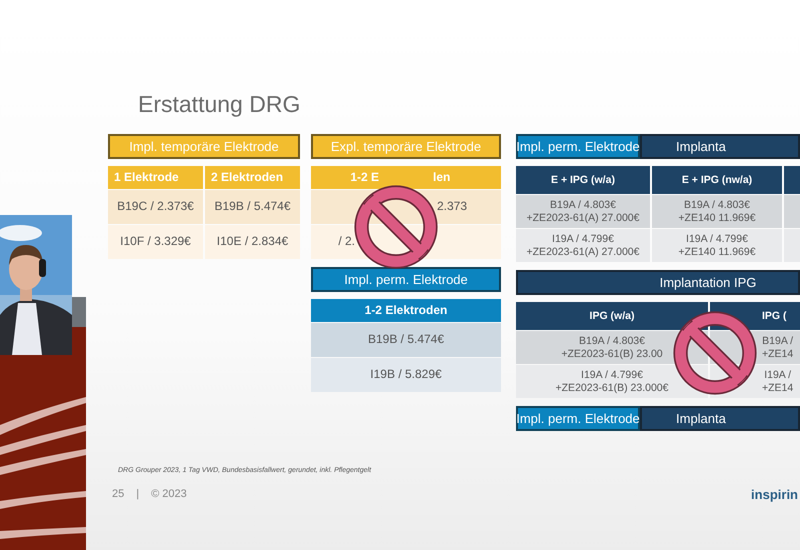  What do you see at coordinates (252, 177) in the screenshot?
I see `column-header: 2 Elektroden` at bounding box center [252, 177].